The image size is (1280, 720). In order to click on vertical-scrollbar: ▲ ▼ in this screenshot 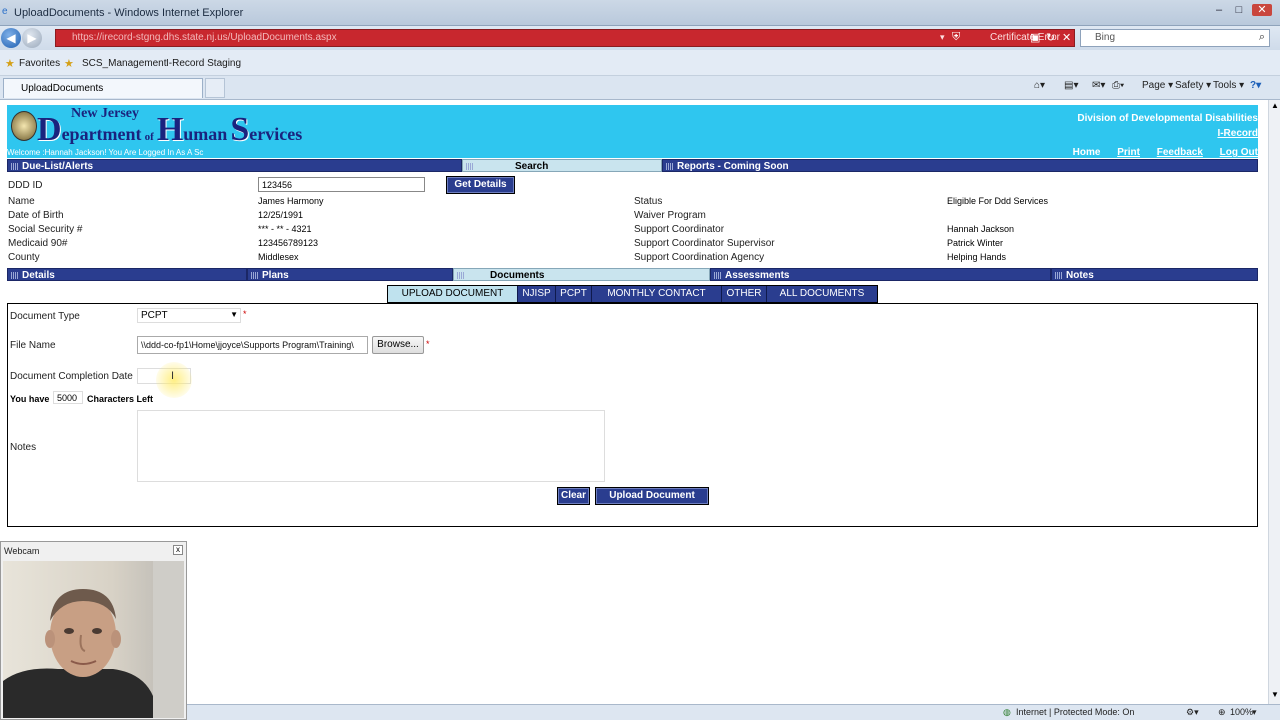, I will do `click(1274, 402)`.